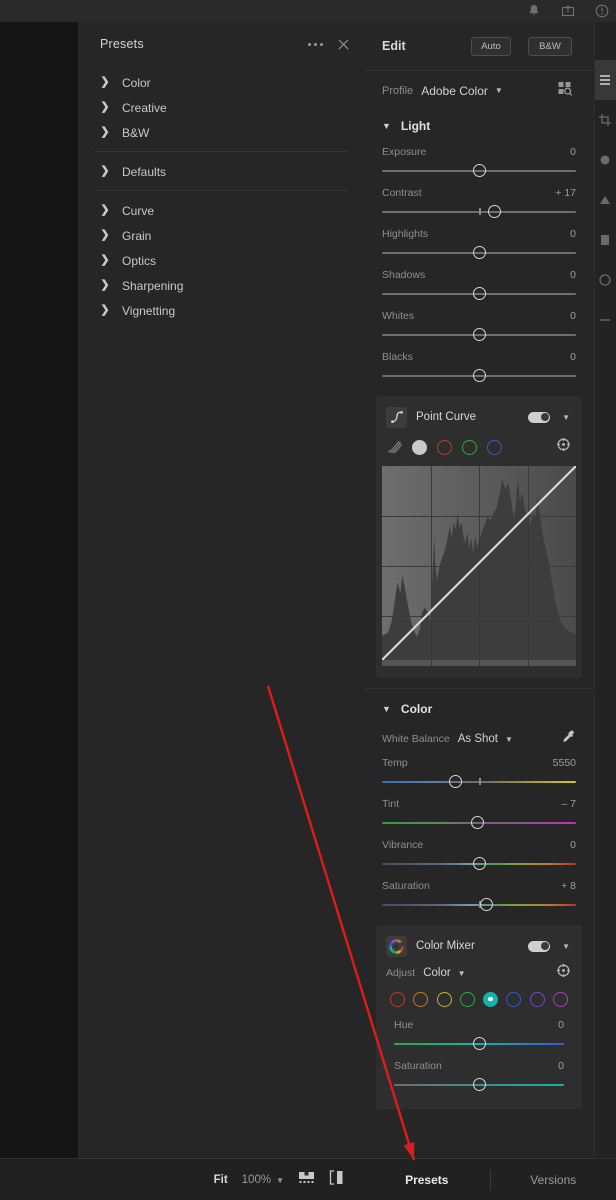 The width and height of the screenshot is (616, 1200). Describe the element at coordinates (416, 709) in the screenshot. I see `color-section-title: Color` at that location.